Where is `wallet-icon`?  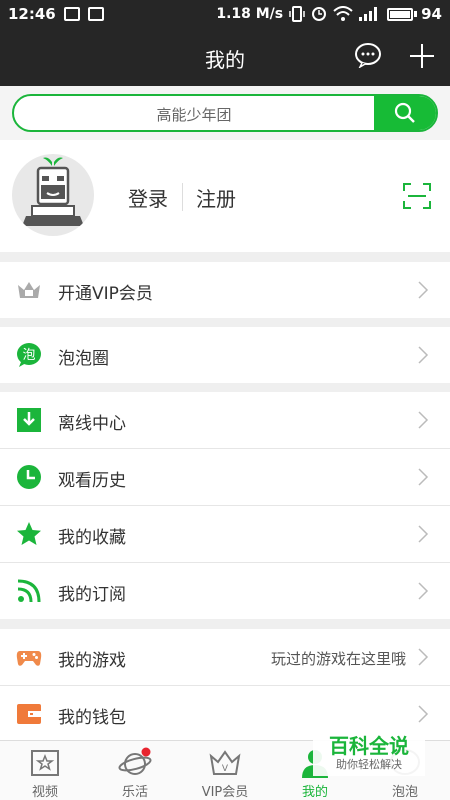
wallet-icon is located at coordinates (29, 714).